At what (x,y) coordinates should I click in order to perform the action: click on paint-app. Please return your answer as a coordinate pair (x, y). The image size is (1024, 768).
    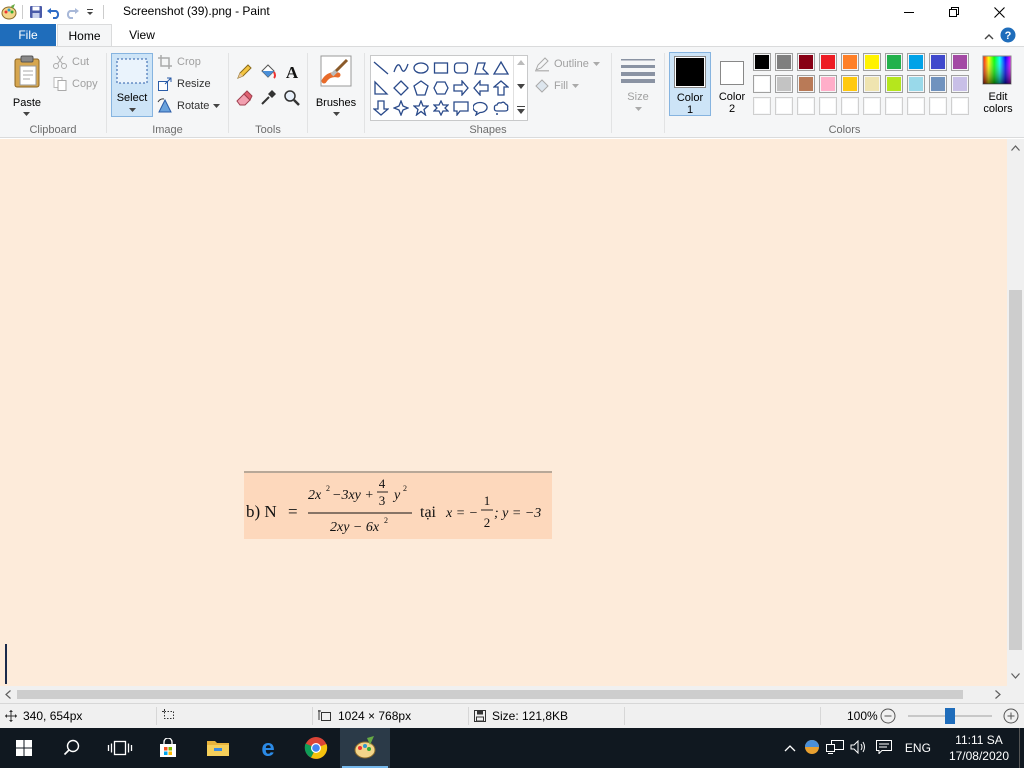
    Looking at the image, I should click on (365, 748).